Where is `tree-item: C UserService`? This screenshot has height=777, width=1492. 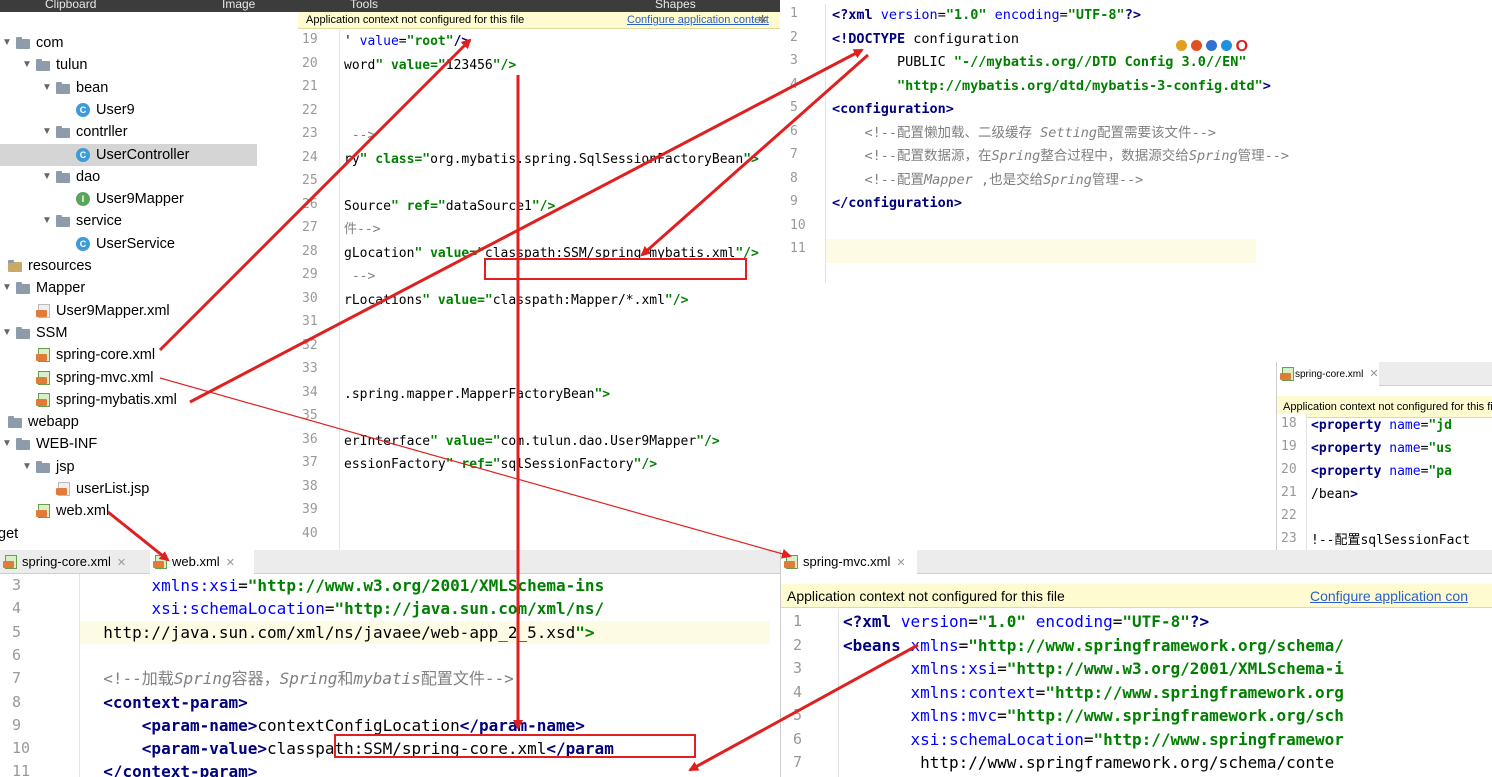
tree-item: C UserService is located at coordinates (149, 244).